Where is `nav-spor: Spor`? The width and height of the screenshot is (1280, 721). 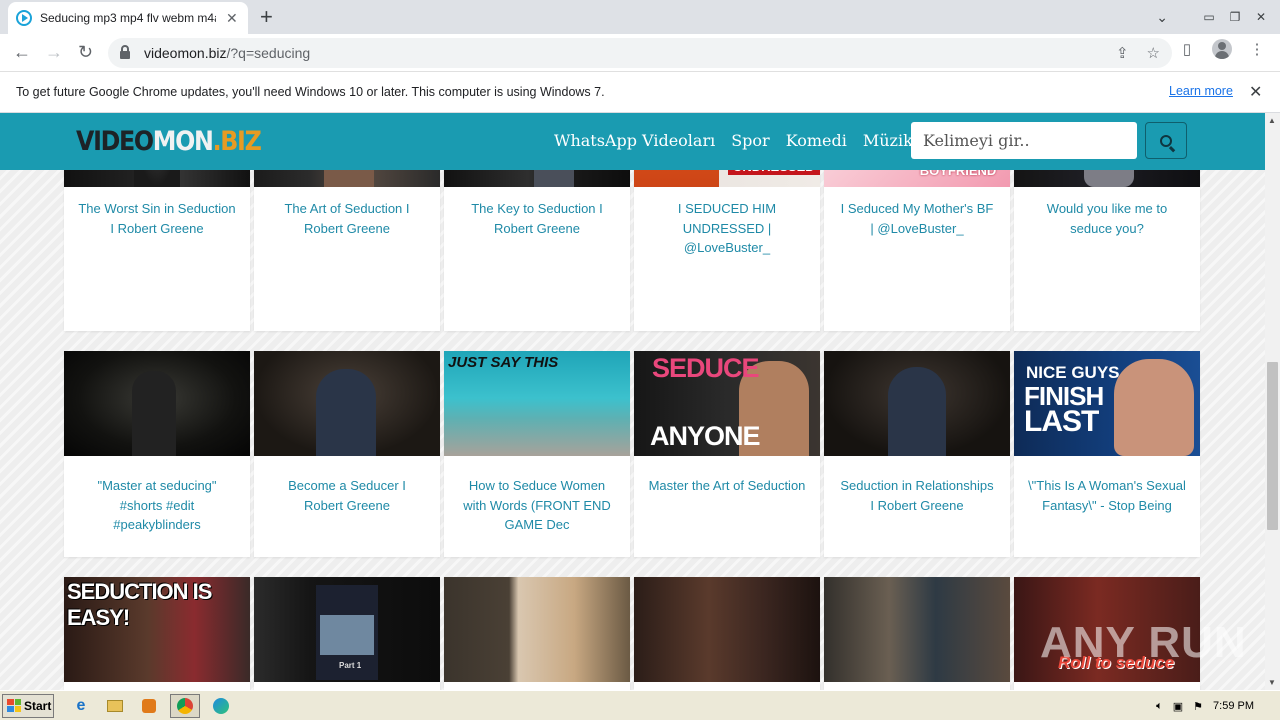
nav-spor: Spor is located at coordinates (750, 140).